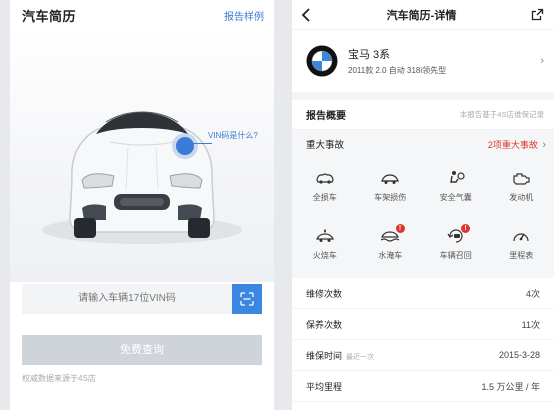 The width and height of the screenshot is (554, 410). I want to click on check-label: 水淹车, so click(390, 255).